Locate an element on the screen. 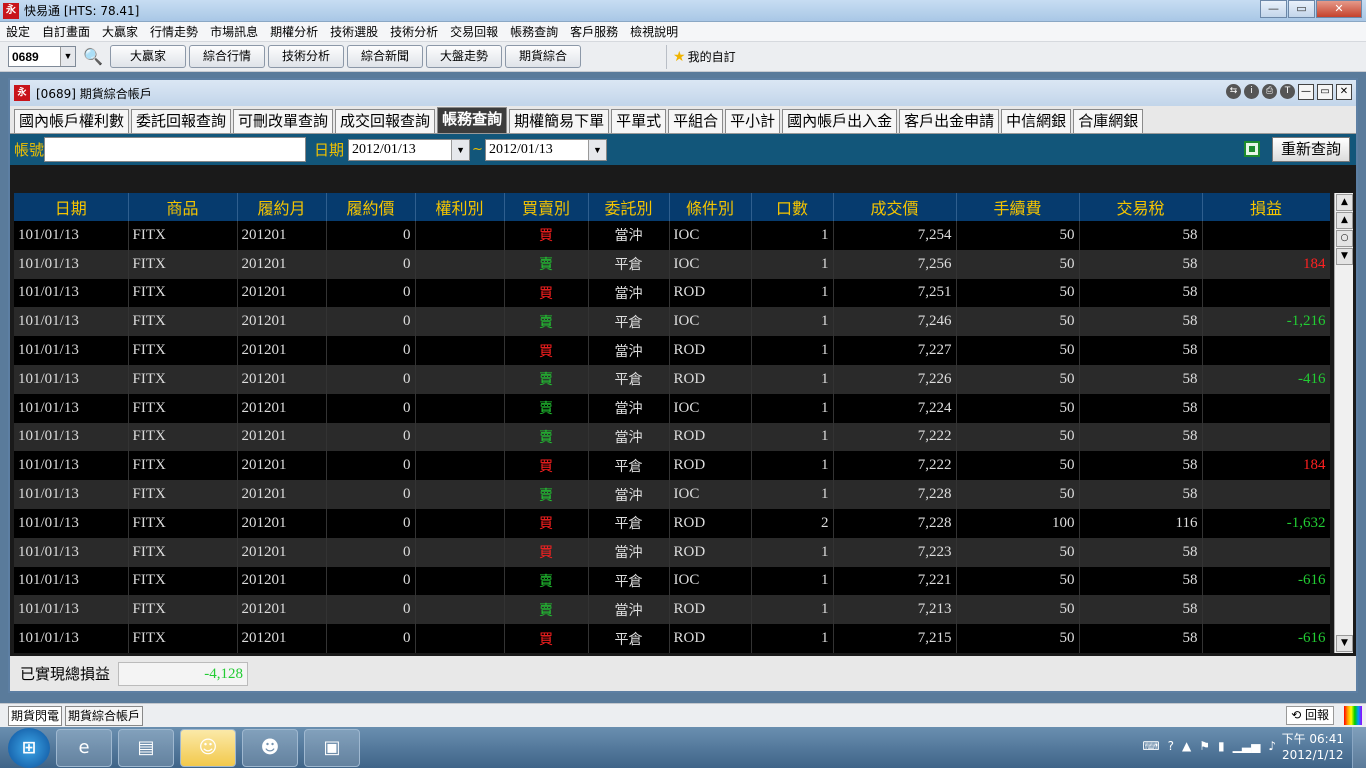 The height and width of the screenshot is (768, 1366). close-button: ✕ is located at coordinates (1339, 9).